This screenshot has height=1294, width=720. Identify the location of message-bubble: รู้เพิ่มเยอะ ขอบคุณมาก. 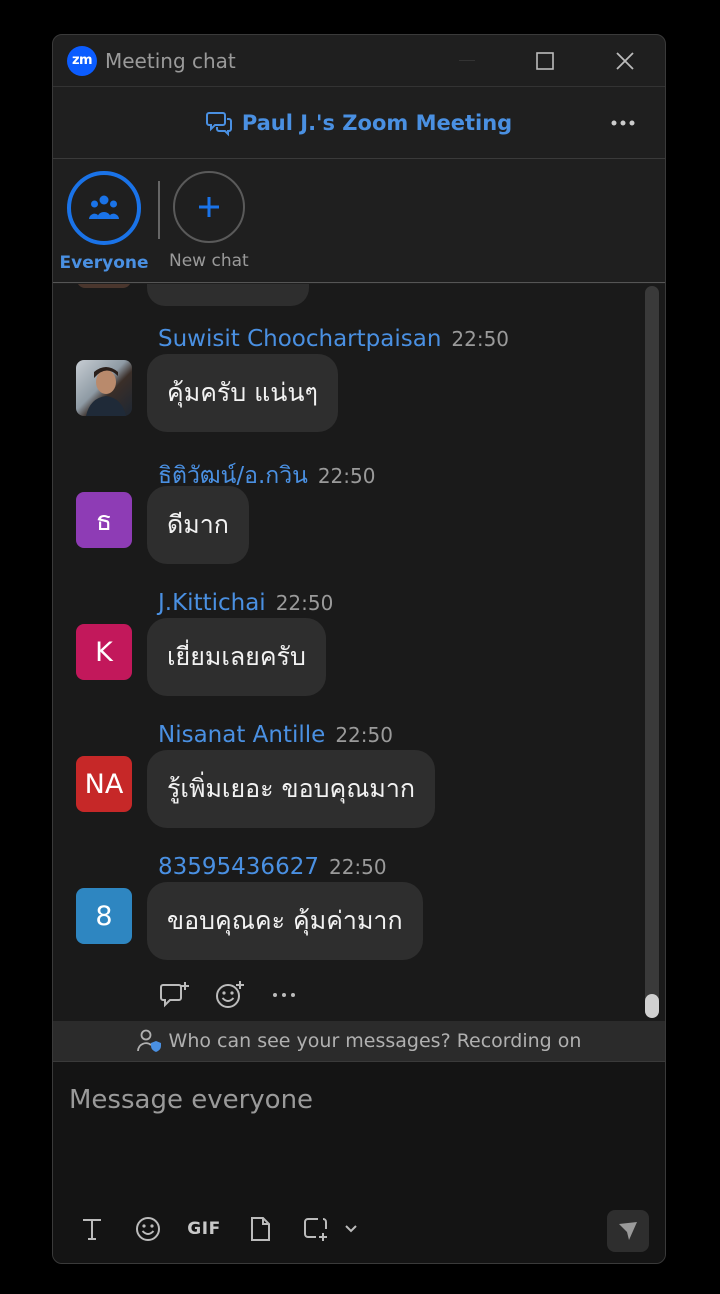
(291, 789).